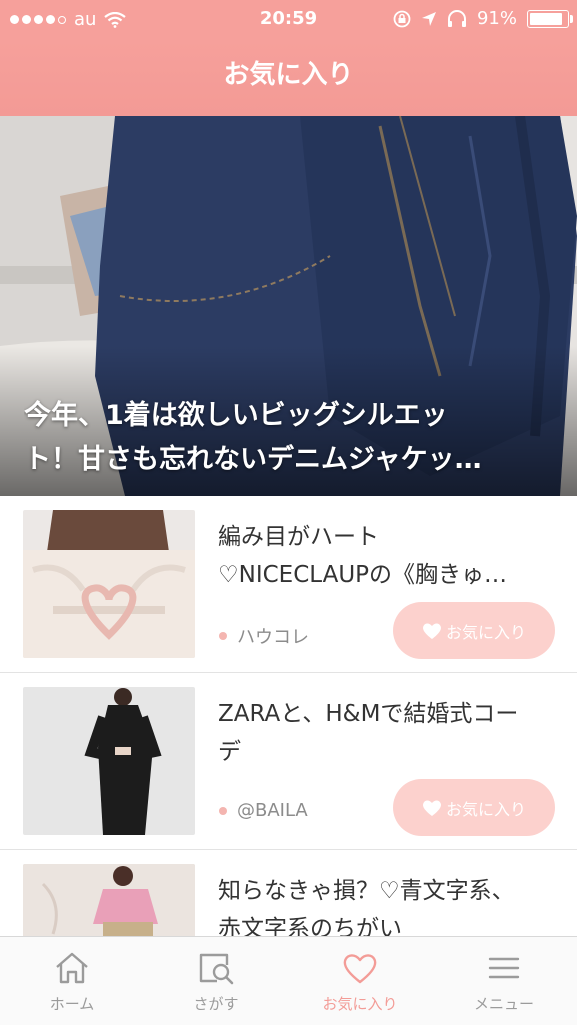 The width and height of the screenshot is (577, 1025). I want to click on tab-home: ホーム, so click(72, 981).